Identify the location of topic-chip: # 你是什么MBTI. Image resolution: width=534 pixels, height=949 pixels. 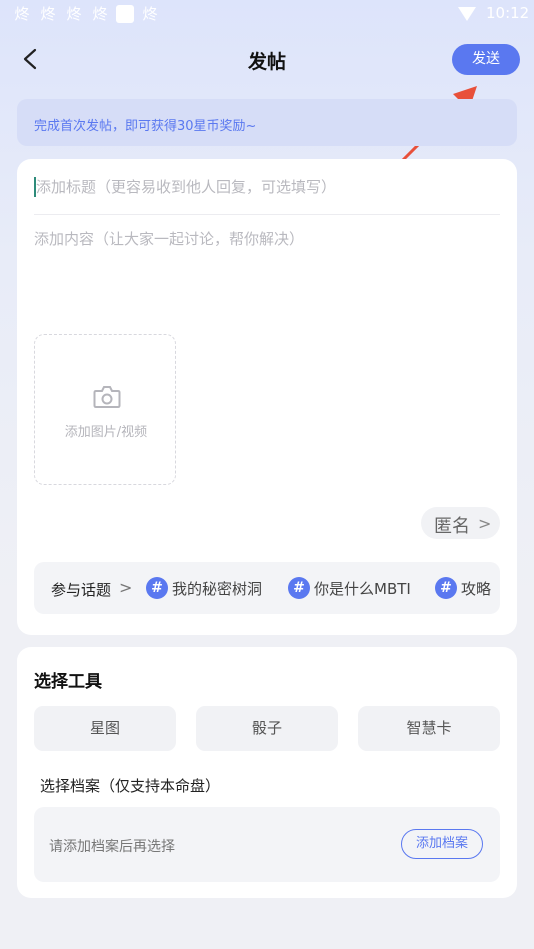
(349, 588).